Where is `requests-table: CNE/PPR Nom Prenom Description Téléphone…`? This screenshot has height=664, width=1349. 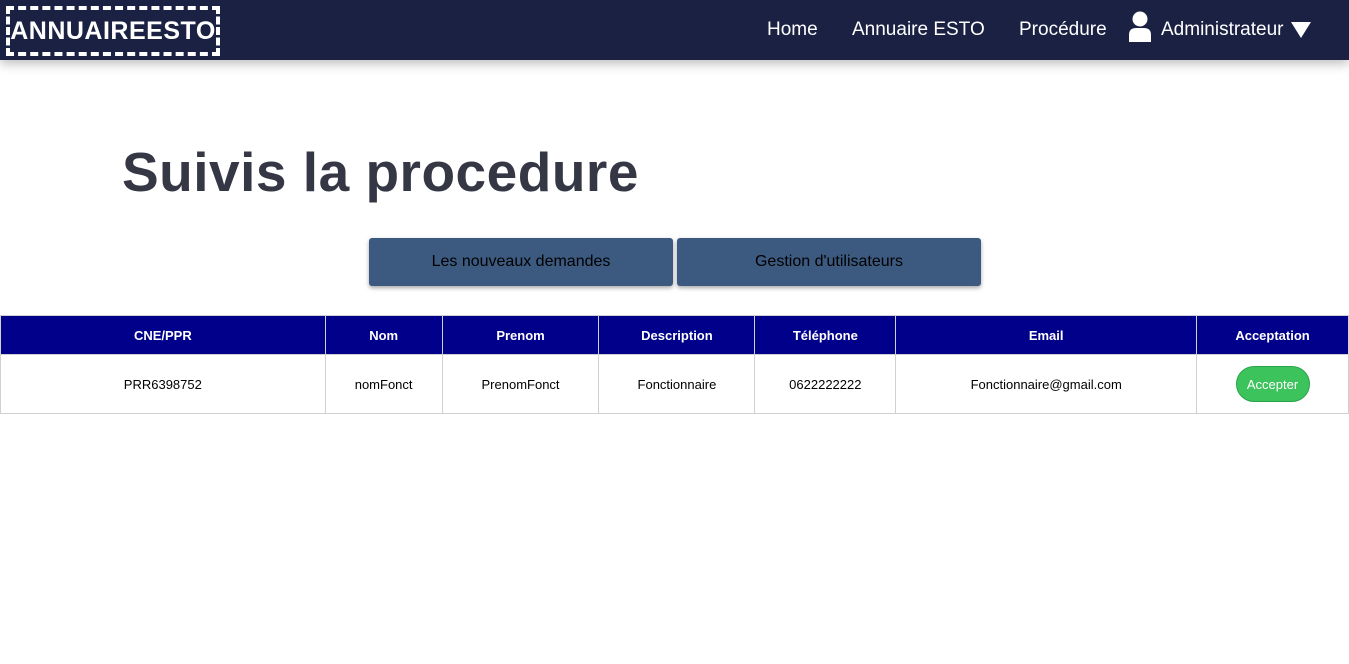
requests-table: CNE/PPR Nom Prenom Description Téléphone… is located at coordinates (674, 364).